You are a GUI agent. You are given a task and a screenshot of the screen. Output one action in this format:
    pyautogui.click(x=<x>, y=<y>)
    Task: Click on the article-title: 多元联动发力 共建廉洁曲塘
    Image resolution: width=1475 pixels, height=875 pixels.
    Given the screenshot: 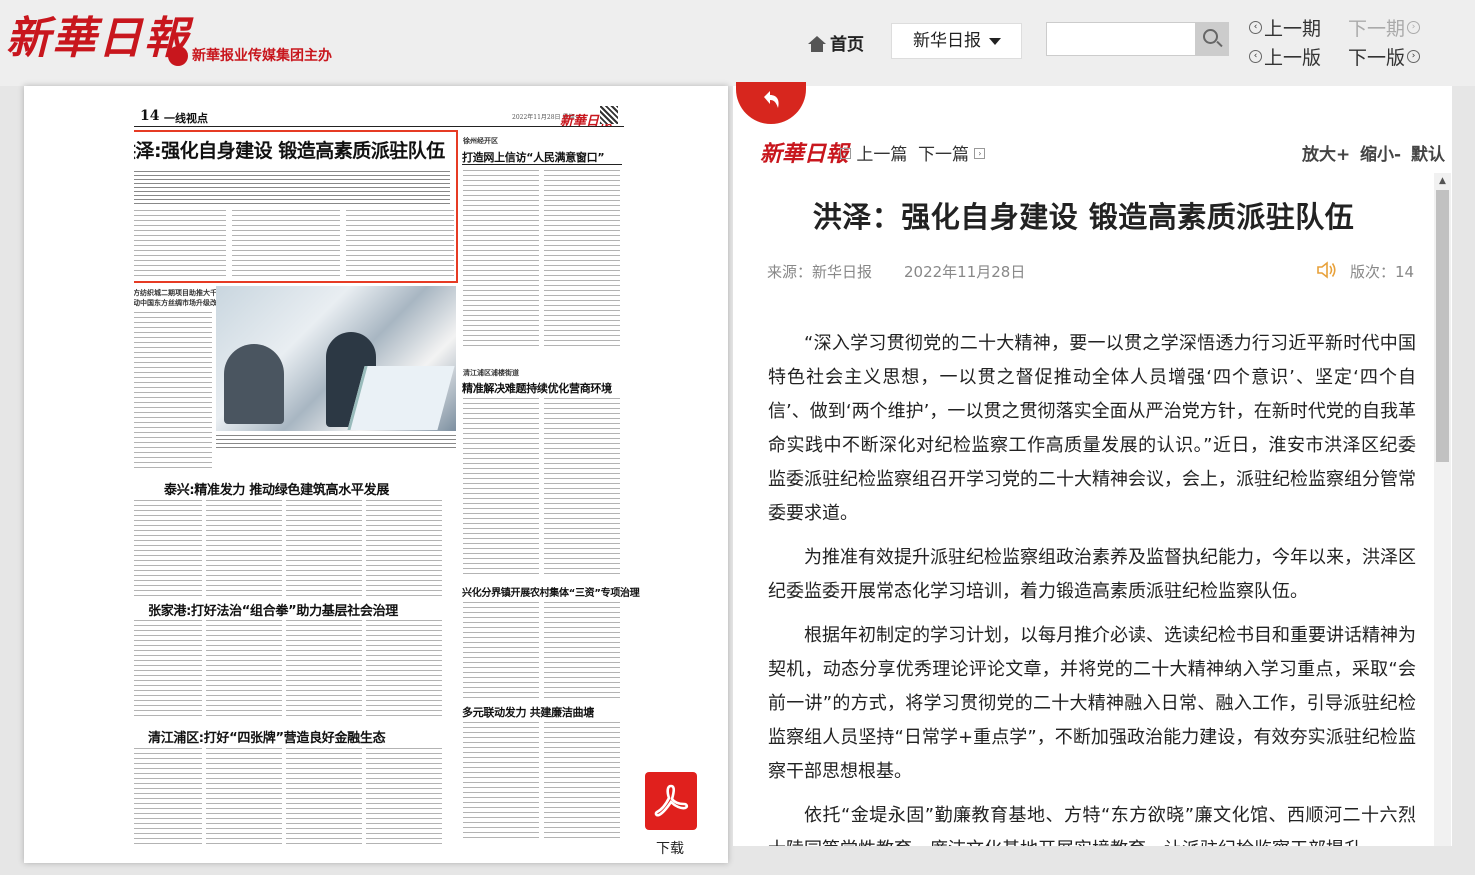 What is the action you would take?
    pyautogui.click(x=528, y=712)
    